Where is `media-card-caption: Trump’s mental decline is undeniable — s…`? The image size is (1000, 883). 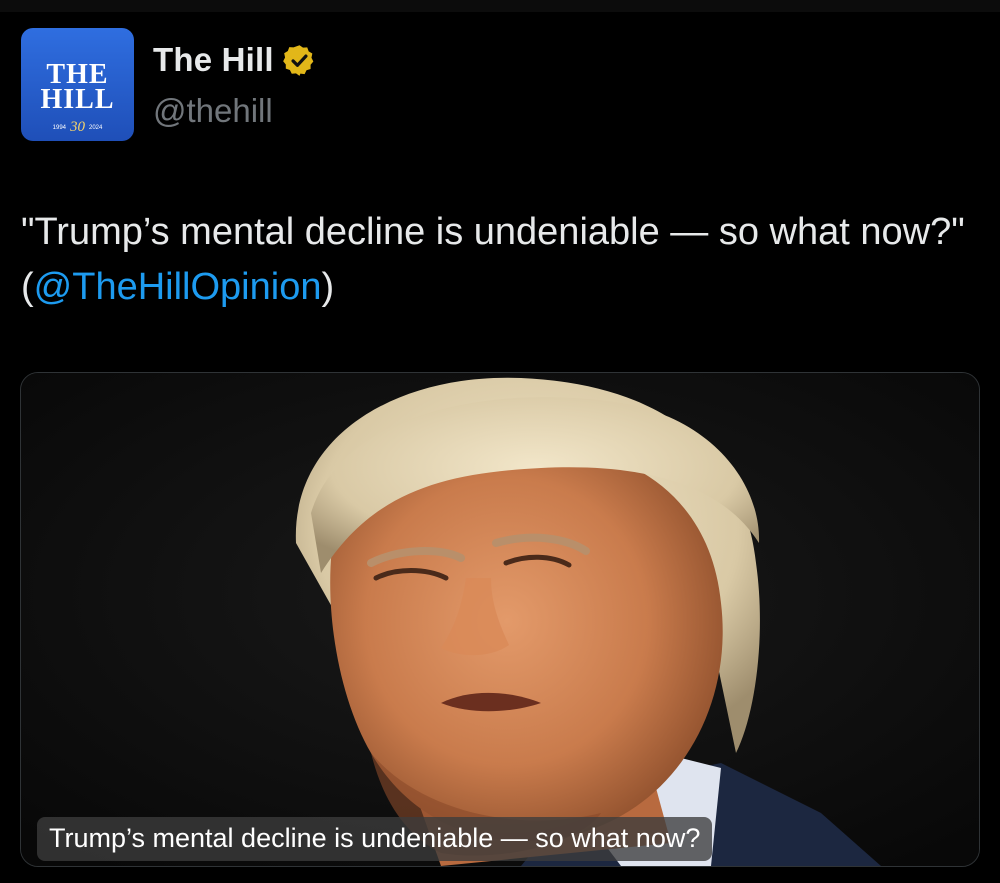 media-card-caption: Trump’s mental decline is undeniable — s… is located at coordinates (375, 839).